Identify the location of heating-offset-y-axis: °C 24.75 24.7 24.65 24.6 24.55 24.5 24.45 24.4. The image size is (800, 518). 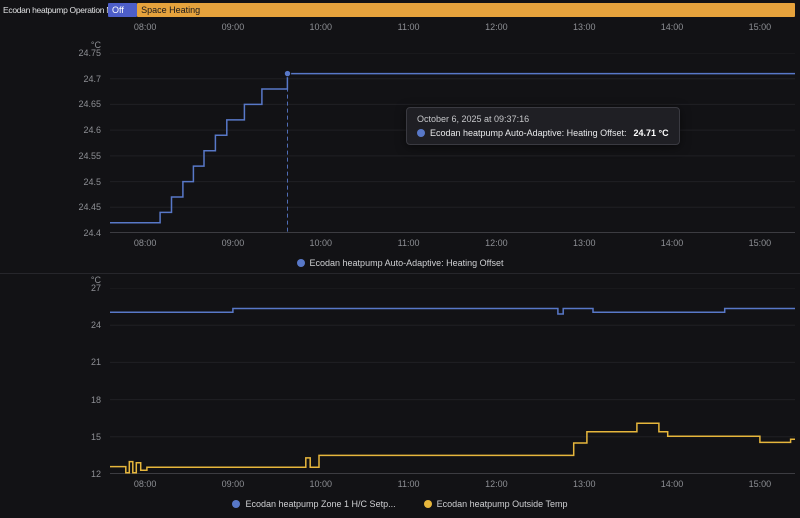
(55, 139).